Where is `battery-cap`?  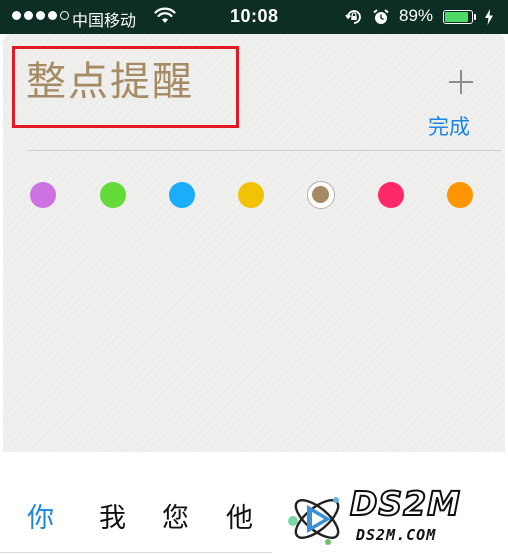
battery-cap is located at coordinates (475, 17).